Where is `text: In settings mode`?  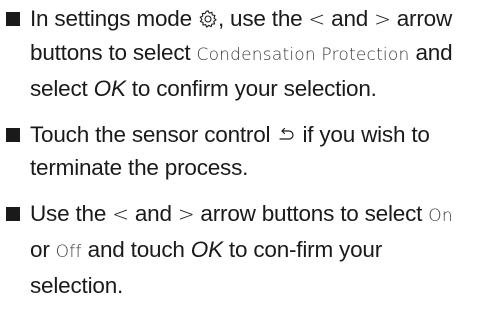 text: In settings mode is located at coordinates (114, 18).